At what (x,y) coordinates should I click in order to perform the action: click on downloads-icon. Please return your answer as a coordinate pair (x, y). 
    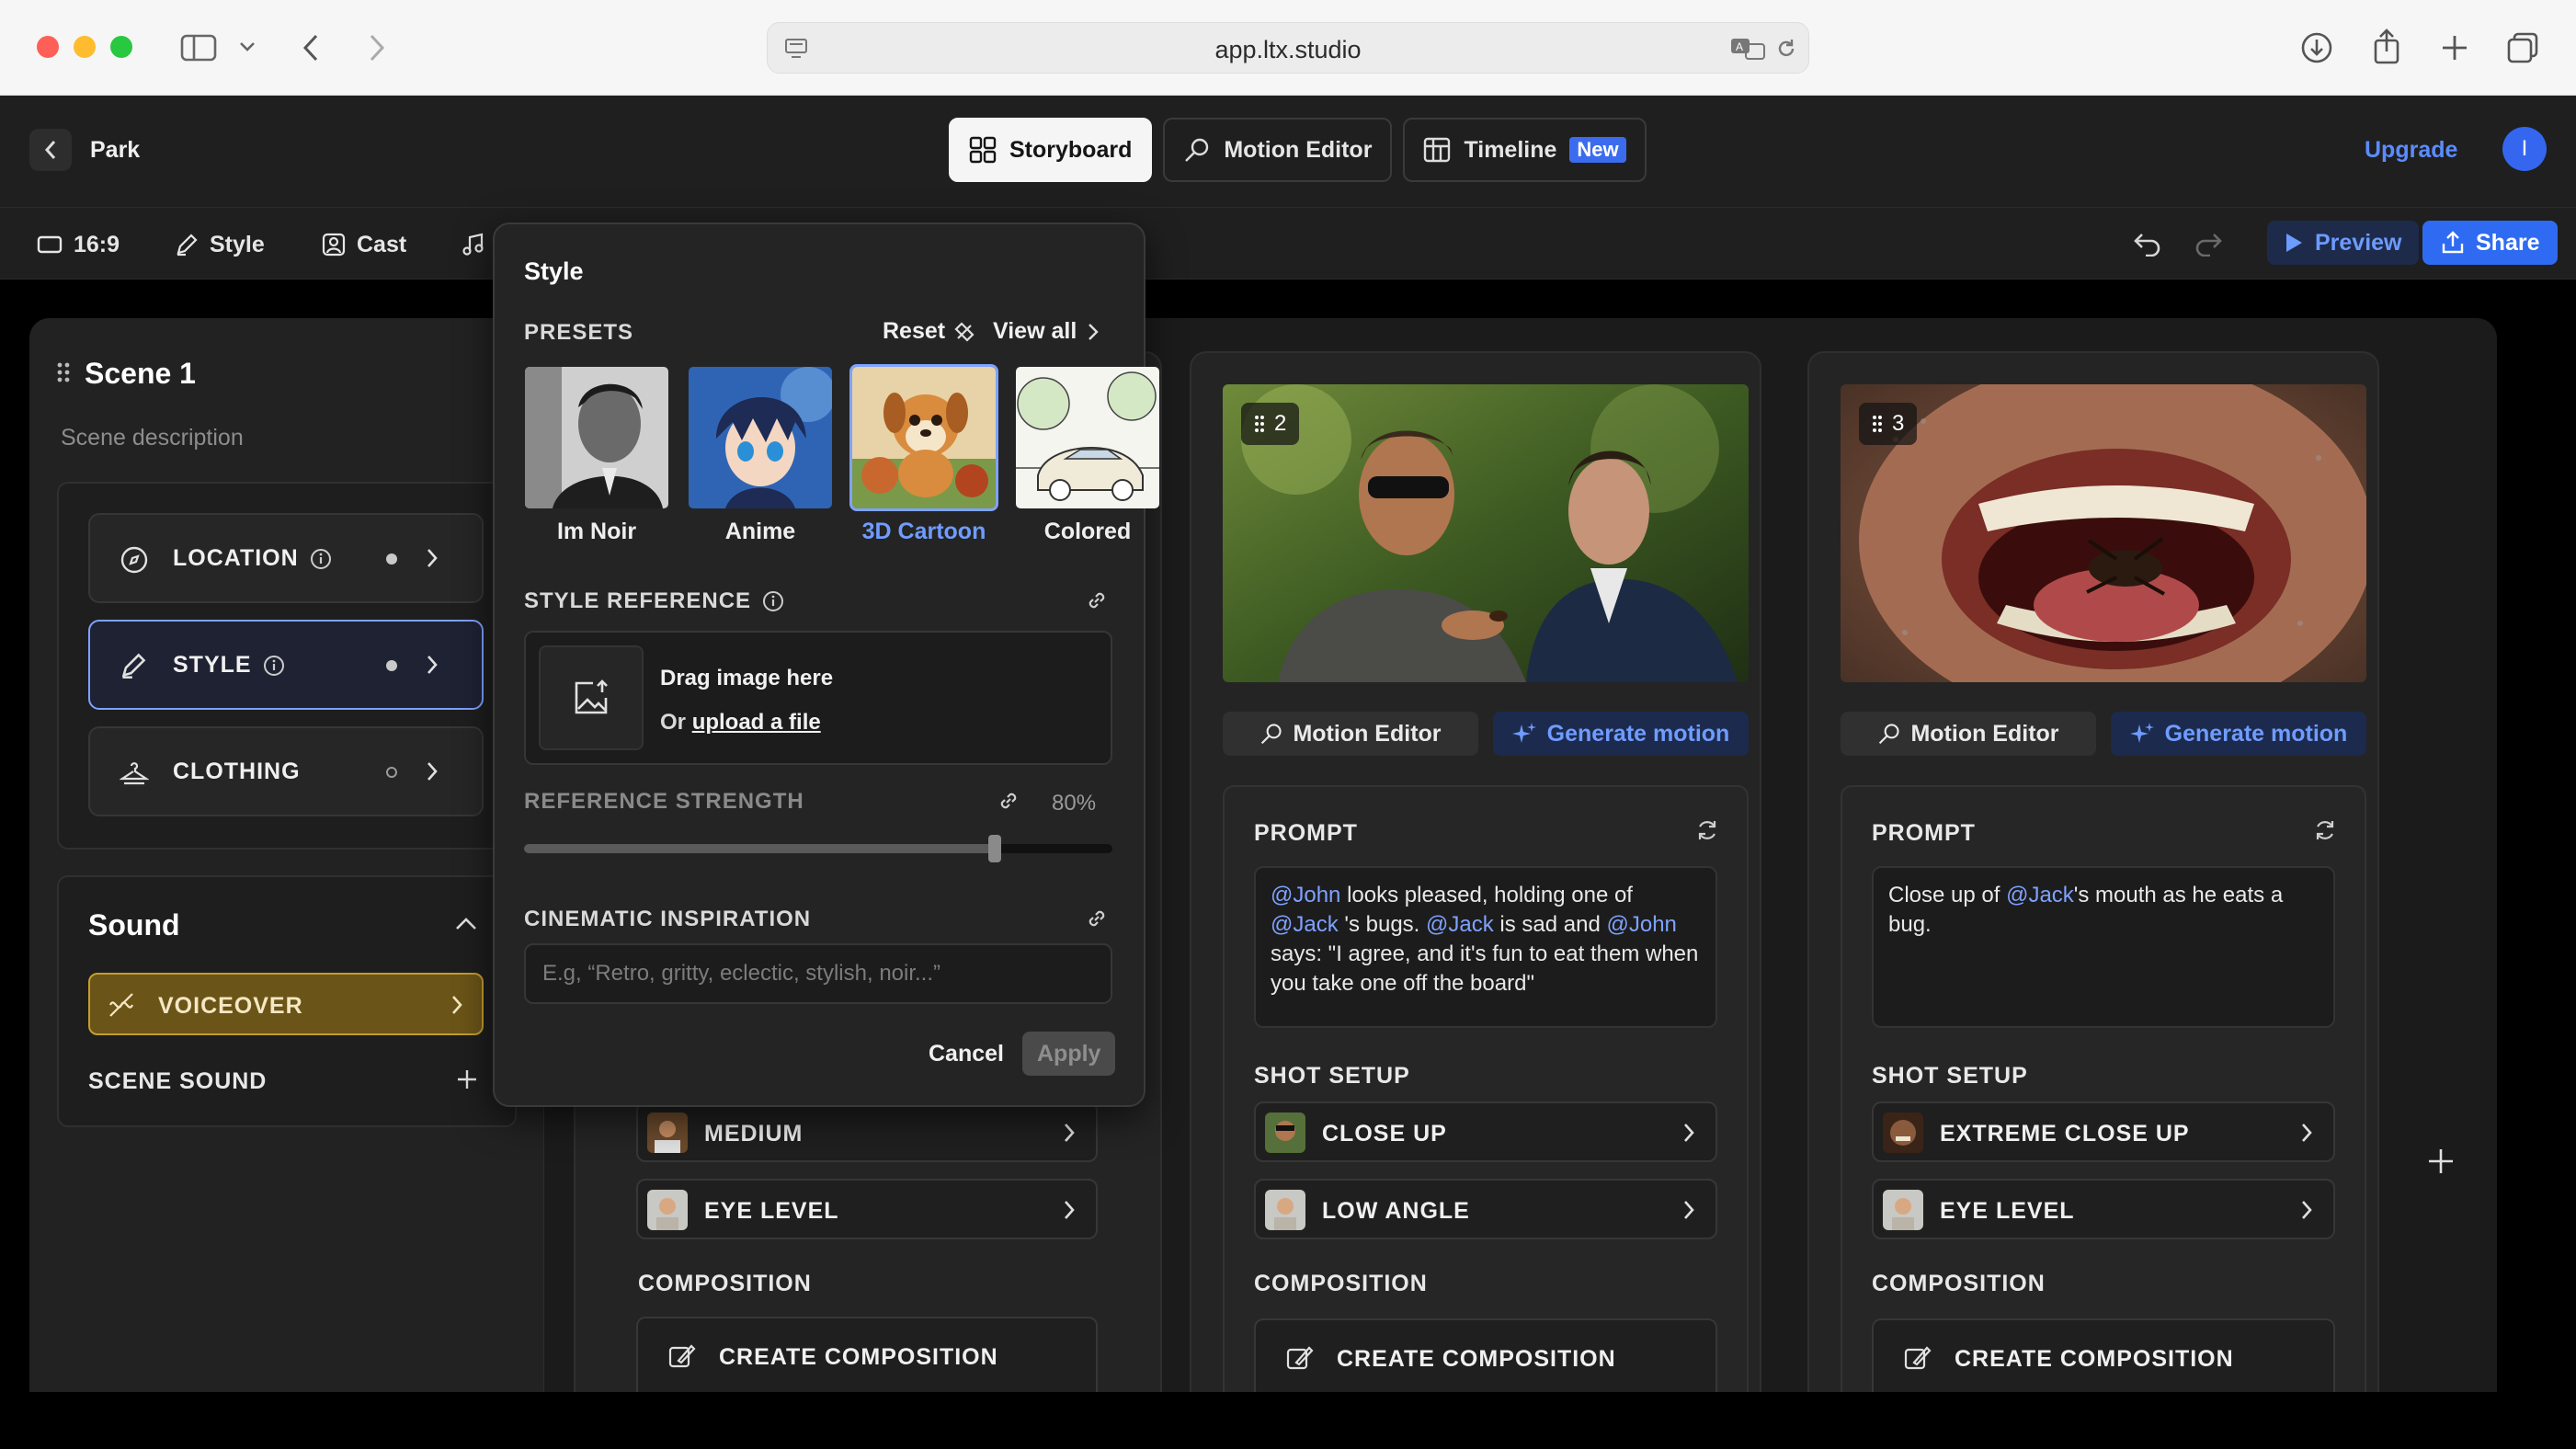
    Looking at the image, I should click on (2316, 48).